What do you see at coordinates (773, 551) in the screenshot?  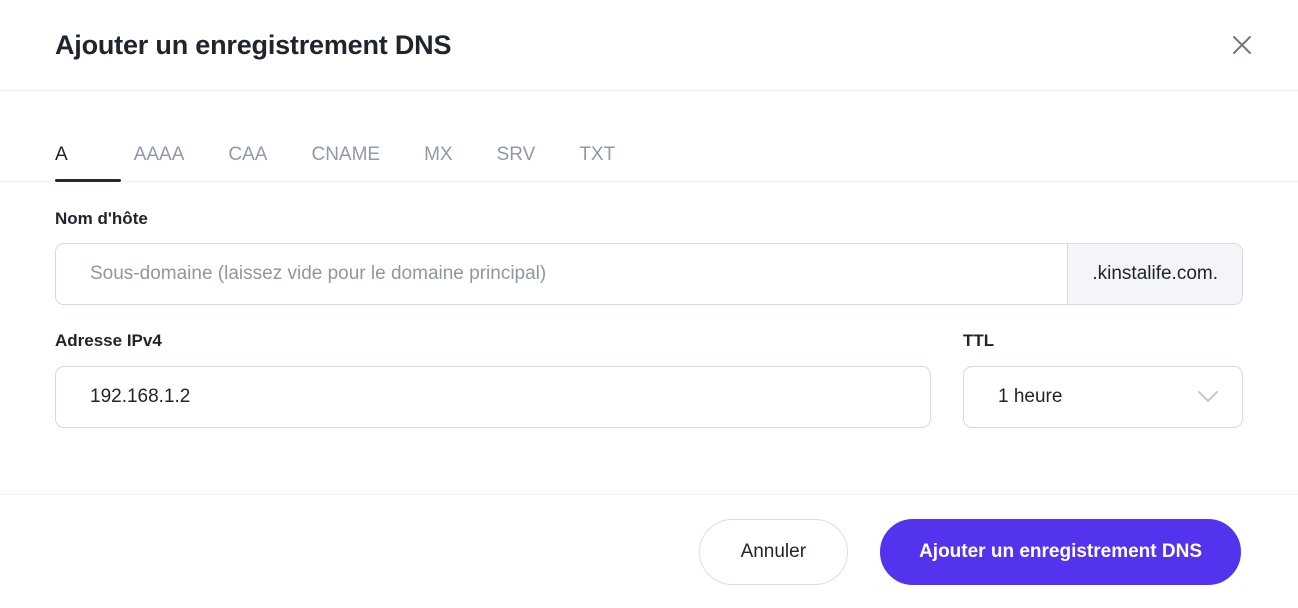 I see `cancel-button: Annuler` at bounding box center [773, 551].